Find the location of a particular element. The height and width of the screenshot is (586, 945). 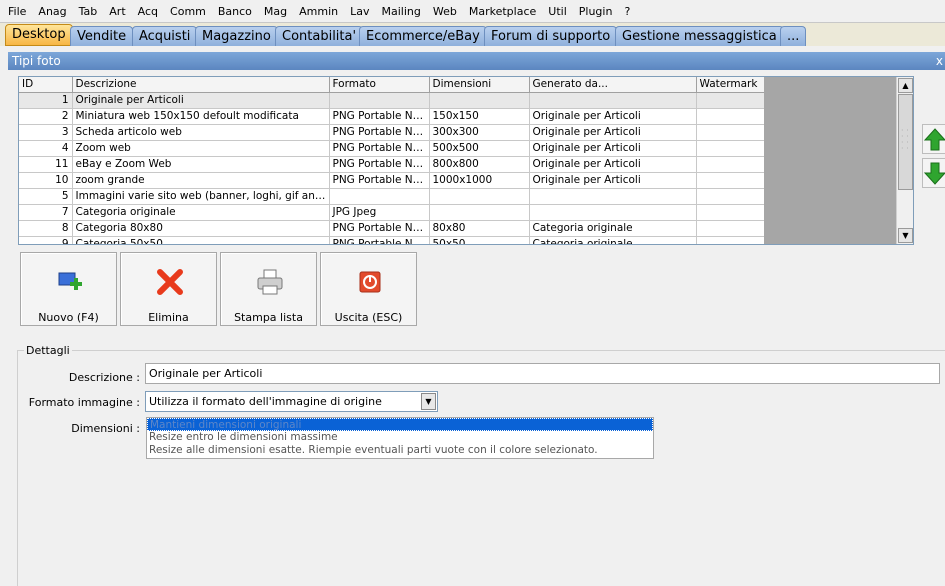

arrow-down-icon is located at coordinates (934, 173).